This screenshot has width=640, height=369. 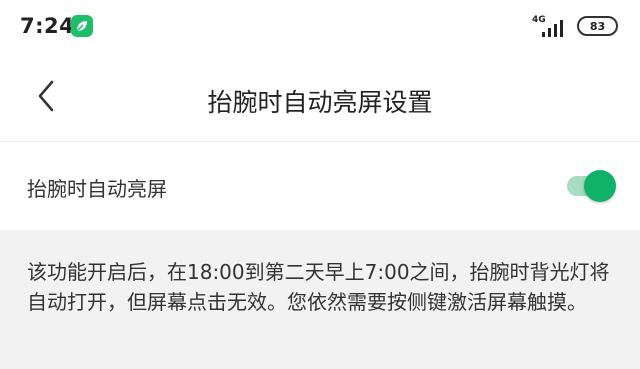 I want to click on setting-label: 抬腕时自动亮屏, so click(x=97, y=189).